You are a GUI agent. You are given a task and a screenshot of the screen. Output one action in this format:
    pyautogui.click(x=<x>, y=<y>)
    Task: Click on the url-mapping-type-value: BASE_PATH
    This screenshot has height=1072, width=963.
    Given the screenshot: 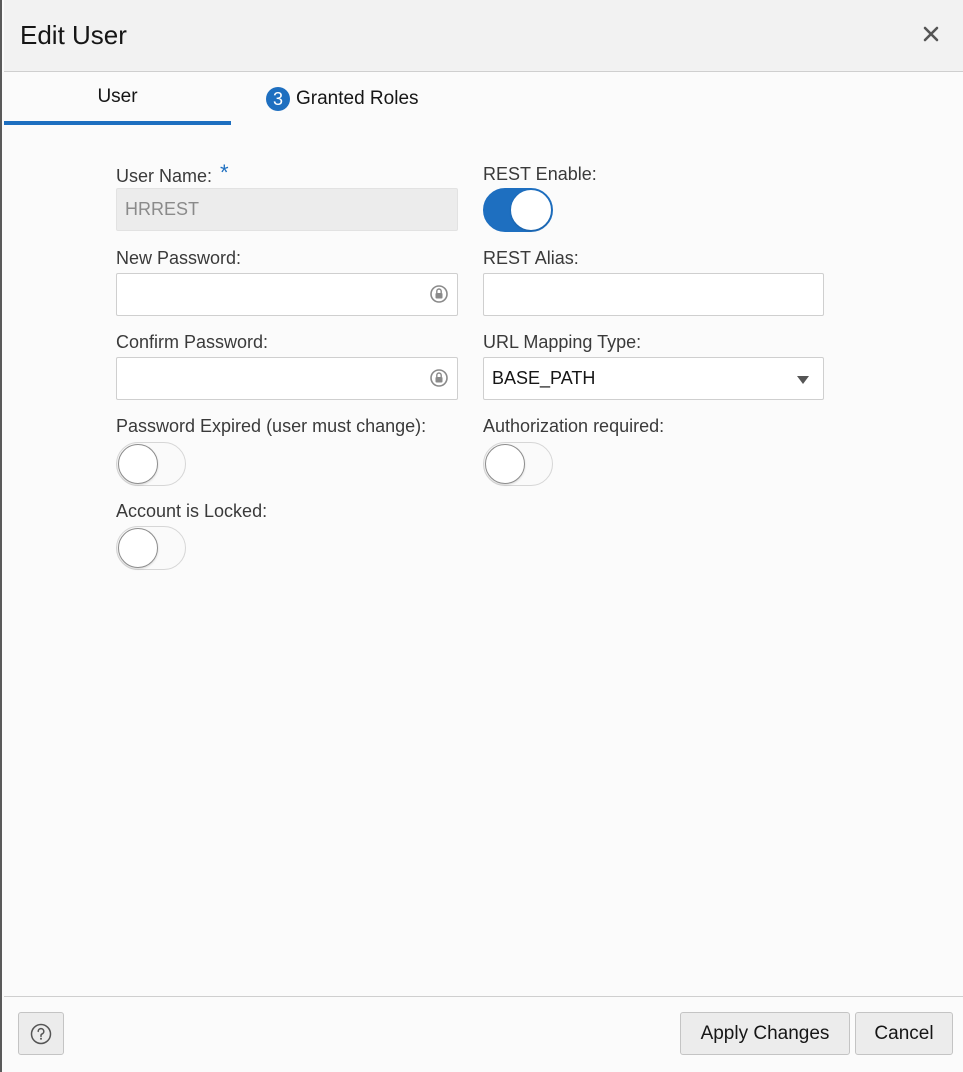 What is the action you would take?
    pyautogui.click(x=544, y=378)
    